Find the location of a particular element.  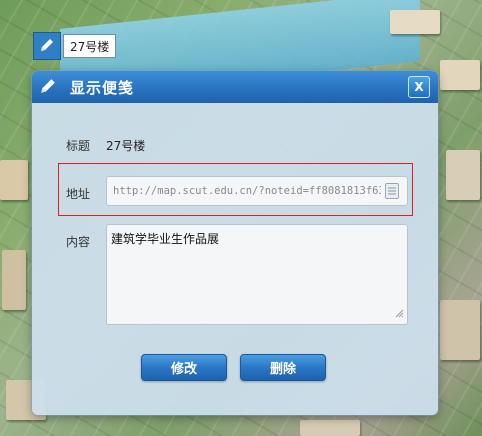

document-icon is located at coordinates (392, 191).